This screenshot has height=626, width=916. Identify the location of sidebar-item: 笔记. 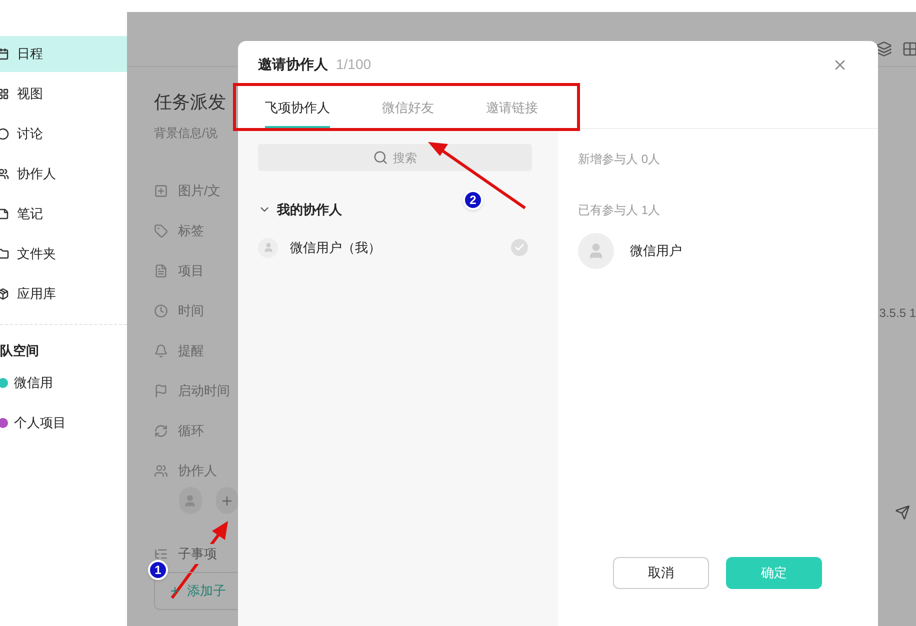
(63, 214).